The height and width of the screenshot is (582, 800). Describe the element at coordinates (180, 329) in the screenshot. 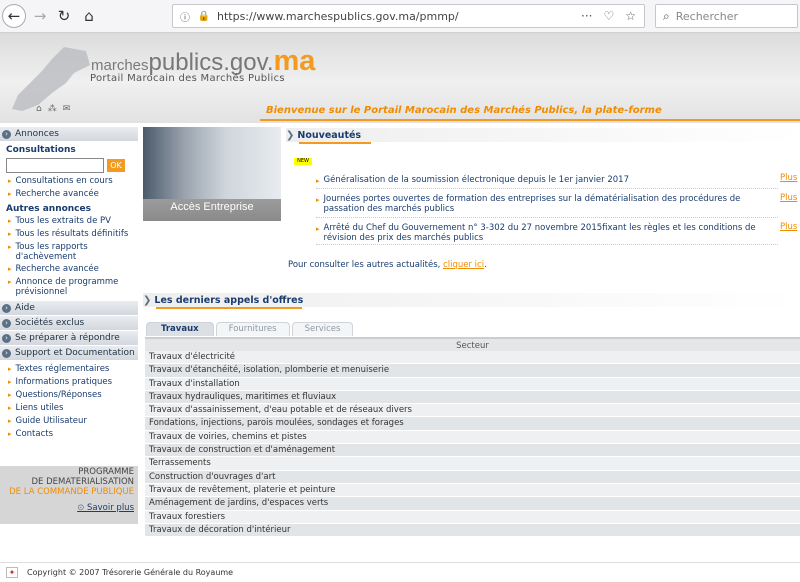

I see `tab-travaux: Travaux` at that location.